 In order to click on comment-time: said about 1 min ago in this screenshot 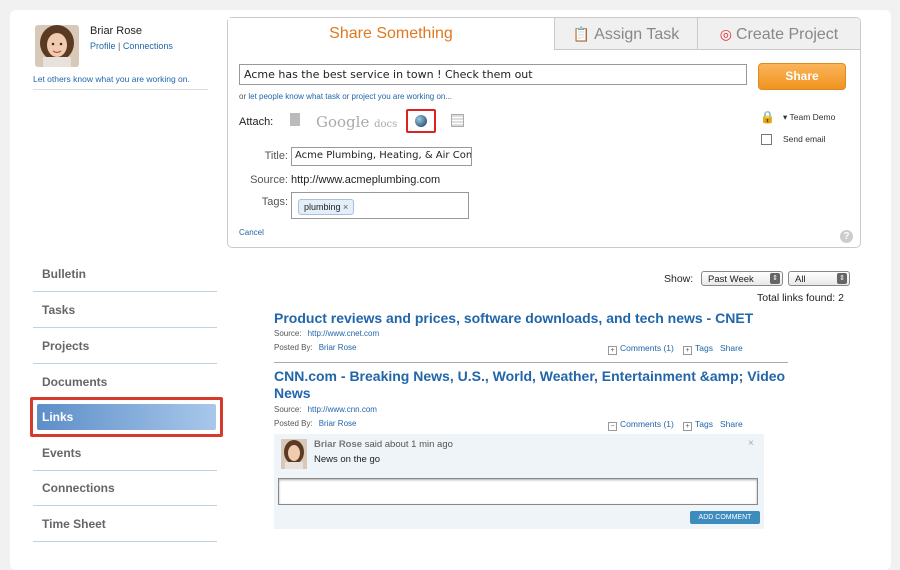, I will do `click(408, 444)`.